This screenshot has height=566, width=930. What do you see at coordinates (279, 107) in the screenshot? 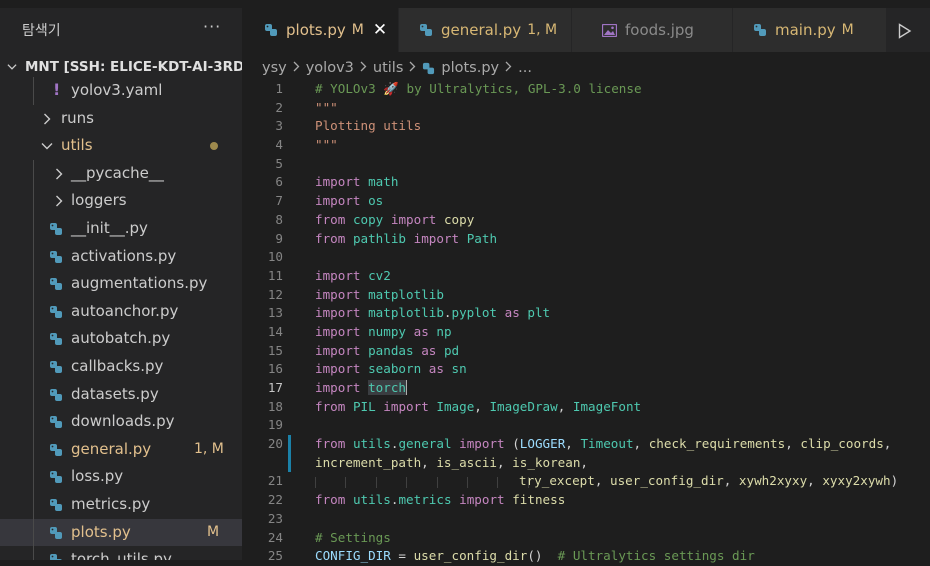
I see `line-number: 2` at bounding box center [279, 107].